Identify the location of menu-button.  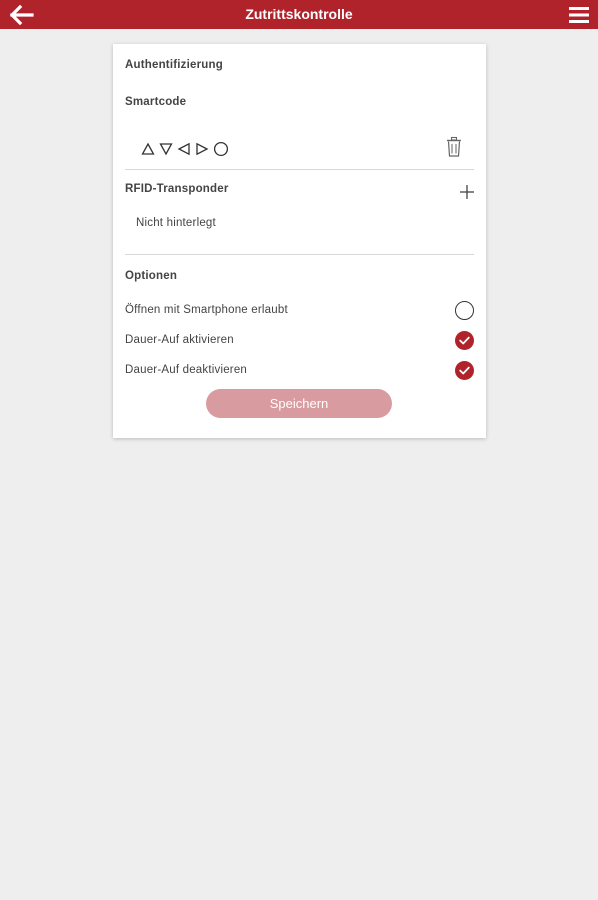
(579, 15).